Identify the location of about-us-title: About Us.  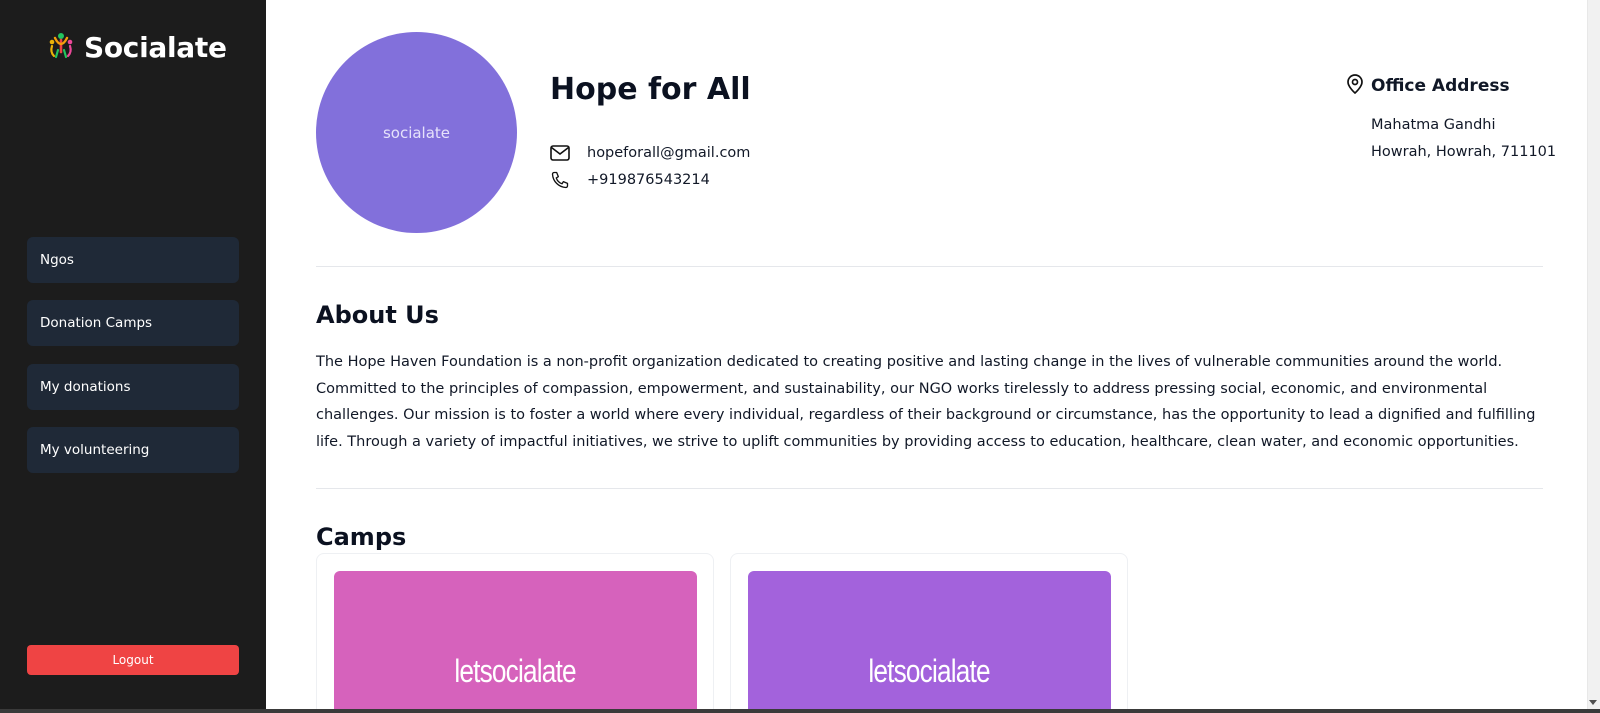
(377, 315).